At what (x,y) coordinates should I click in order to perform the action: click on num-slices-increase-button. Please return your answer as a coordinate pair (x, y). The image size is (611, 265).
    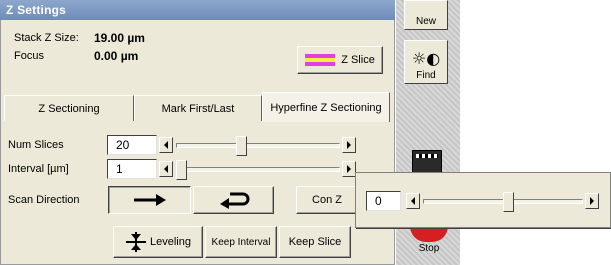
    Looking at the image, I should click on (349, 145).